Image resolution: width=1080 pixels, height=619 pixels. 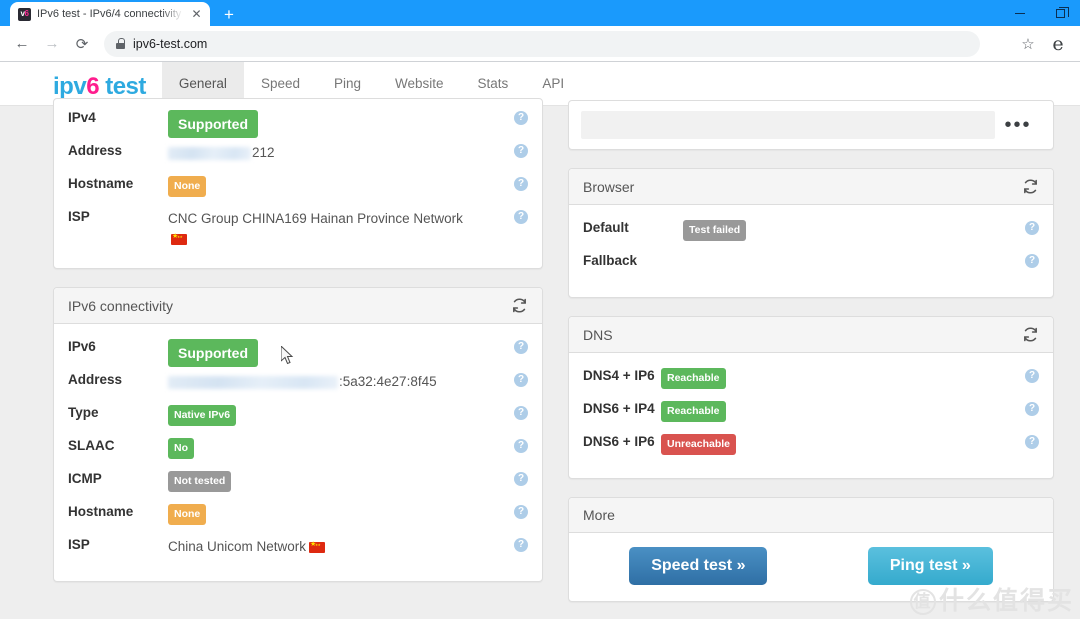 I want to click on row-value: Supported, so click(x=338, y=123).